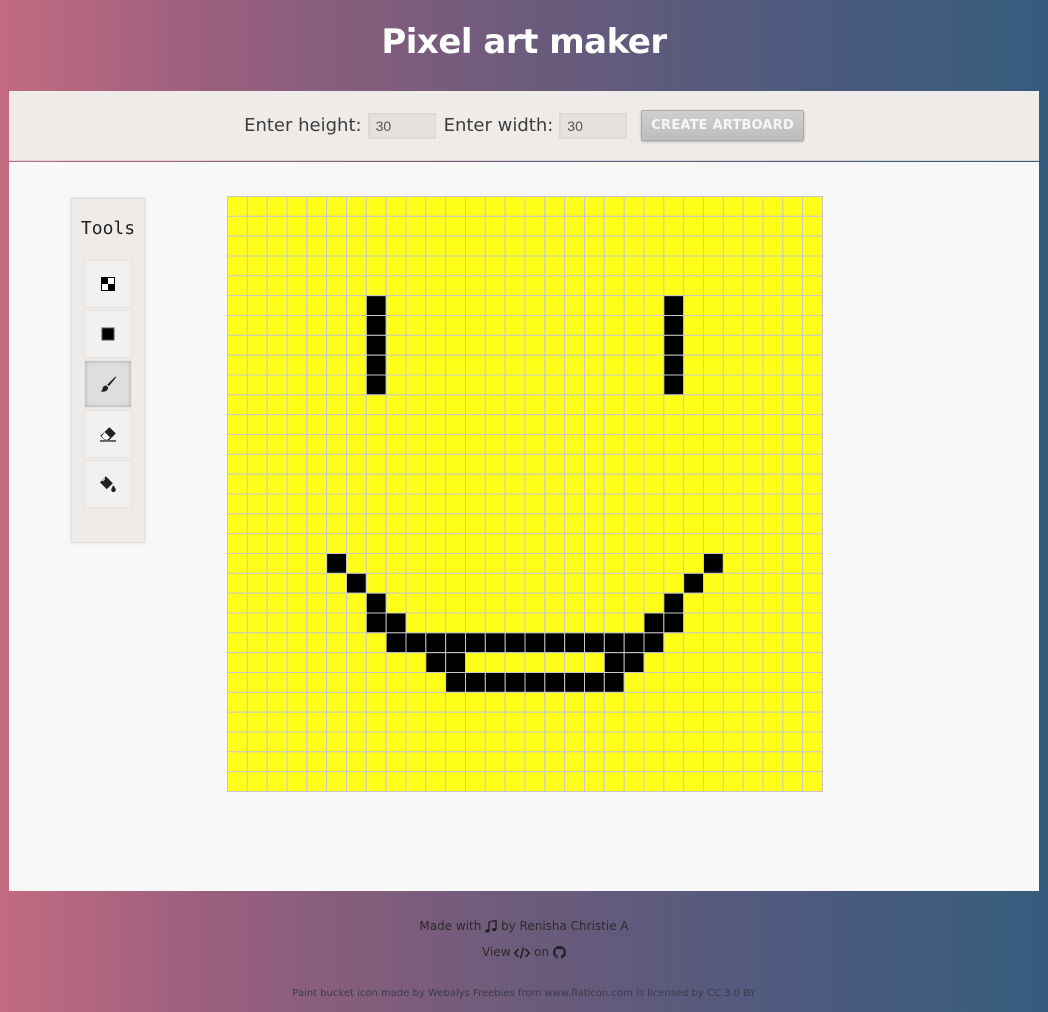 The width and height of the screenshot is (1048, 1012). What do you see at coordinates (522, 952) in the screenshot?
I see `code-icon` at bounding box center [522, 952].